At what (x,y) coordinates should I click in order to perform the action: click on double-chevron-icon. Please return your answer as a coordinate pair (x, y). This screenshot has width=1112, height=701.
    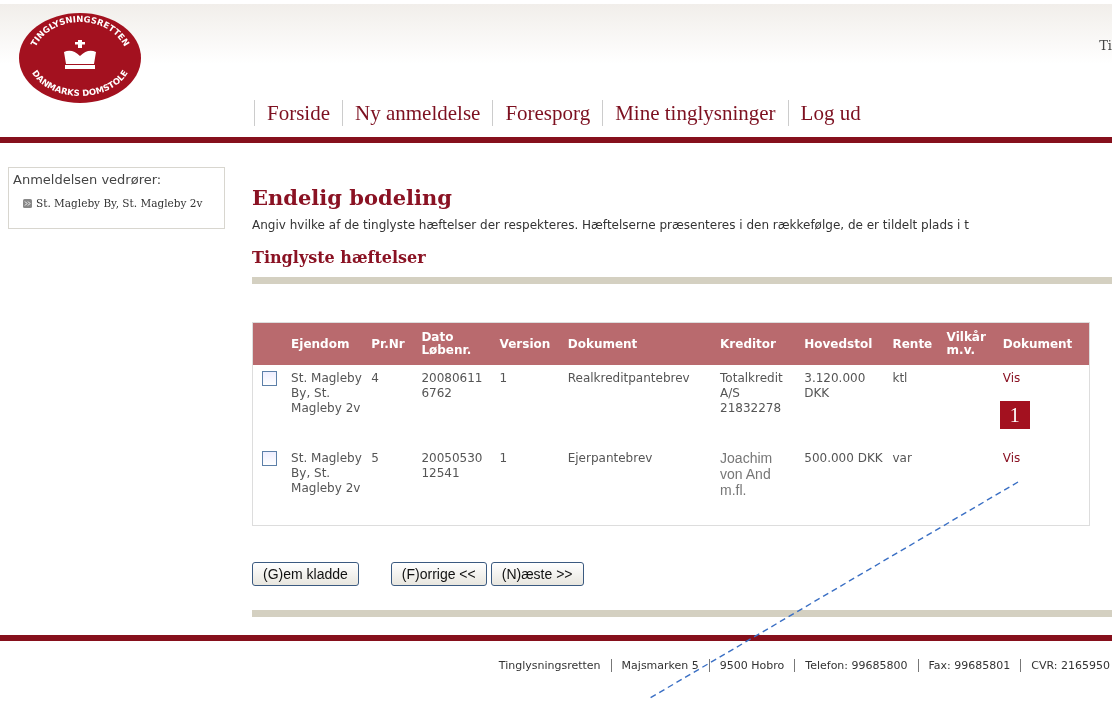
    Looking at the image, I should click on (27, 203).